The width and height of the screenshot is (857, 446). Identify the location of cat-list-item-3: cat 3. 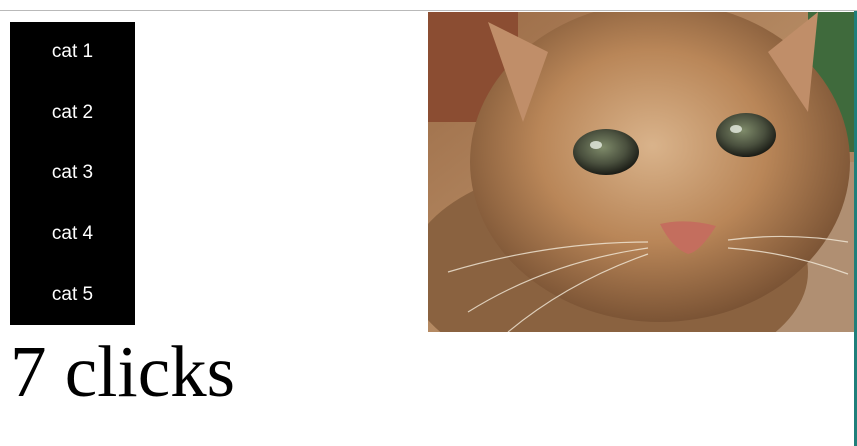
(72, 173).